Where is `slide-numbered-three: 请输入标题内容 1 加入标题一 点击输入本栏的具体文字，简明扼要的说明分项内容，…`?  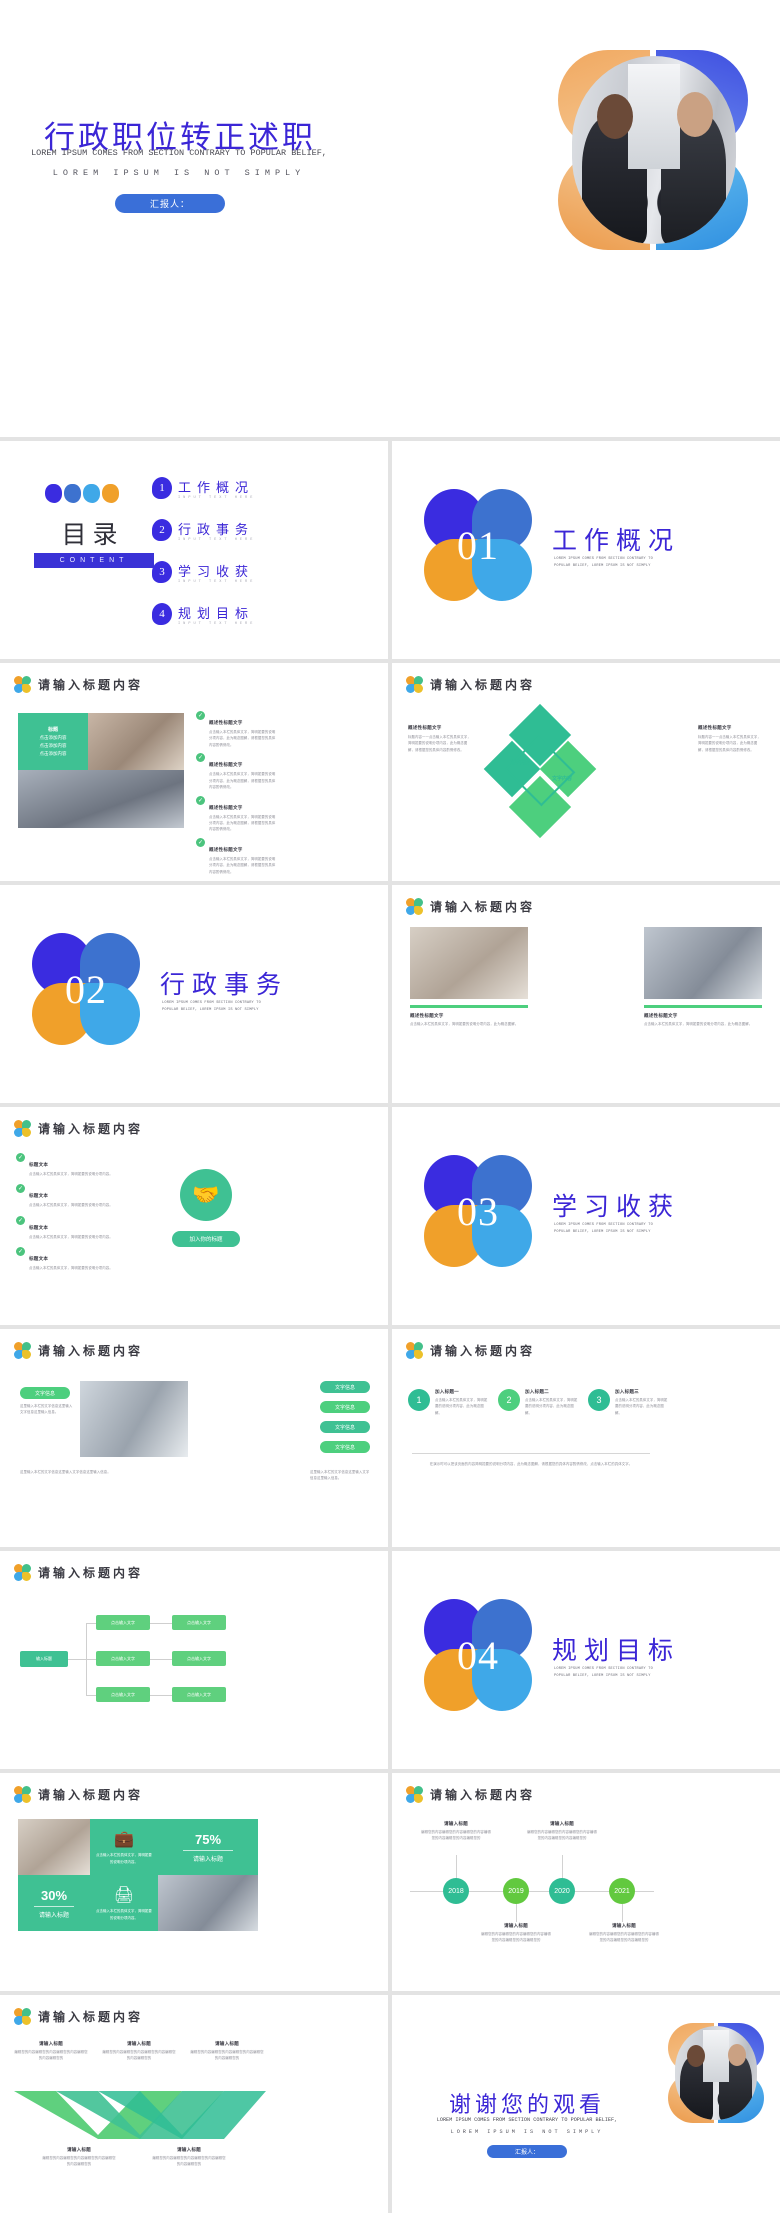 slide-numbered-three: 请输入标题内容 1 加入标题一 点击输入本栏的具体文字，简明扼要的说明分项内容，… is located at coordinates (586, 1438).